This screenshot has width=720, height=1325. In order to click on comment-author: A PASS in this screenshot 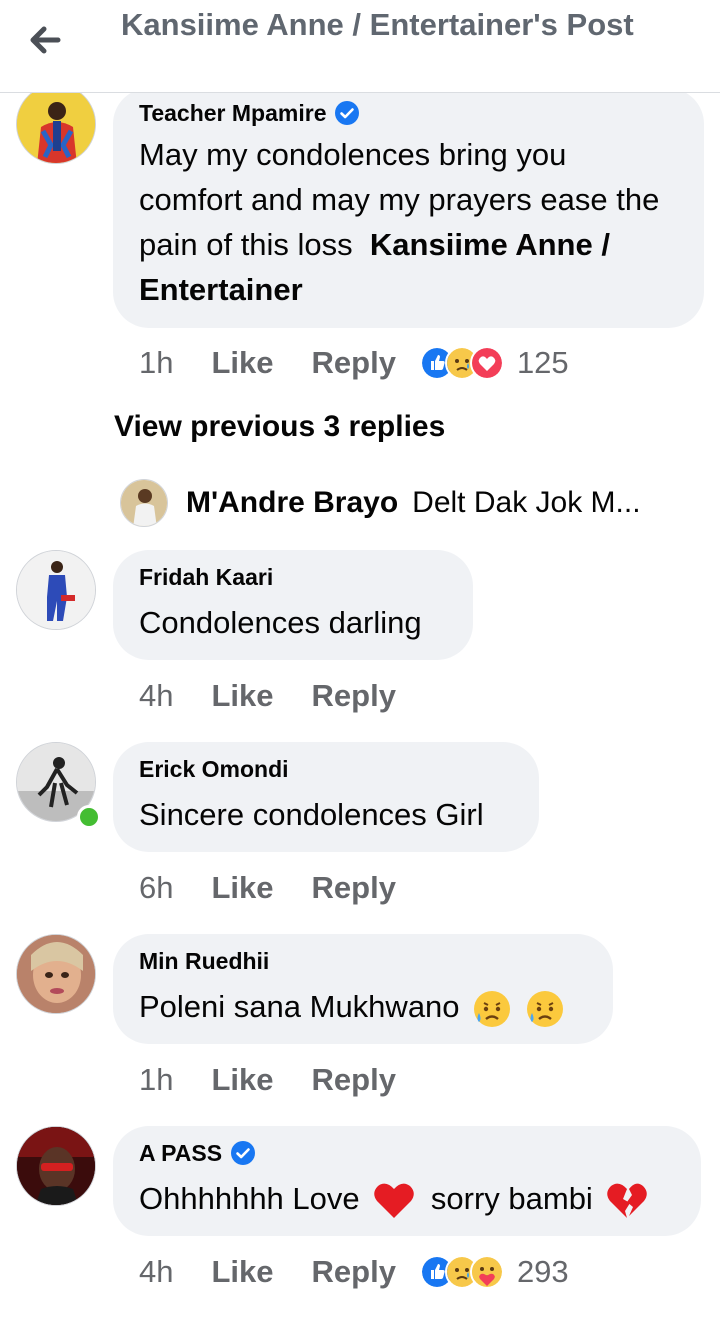, I will do `click(180, 1153)`.